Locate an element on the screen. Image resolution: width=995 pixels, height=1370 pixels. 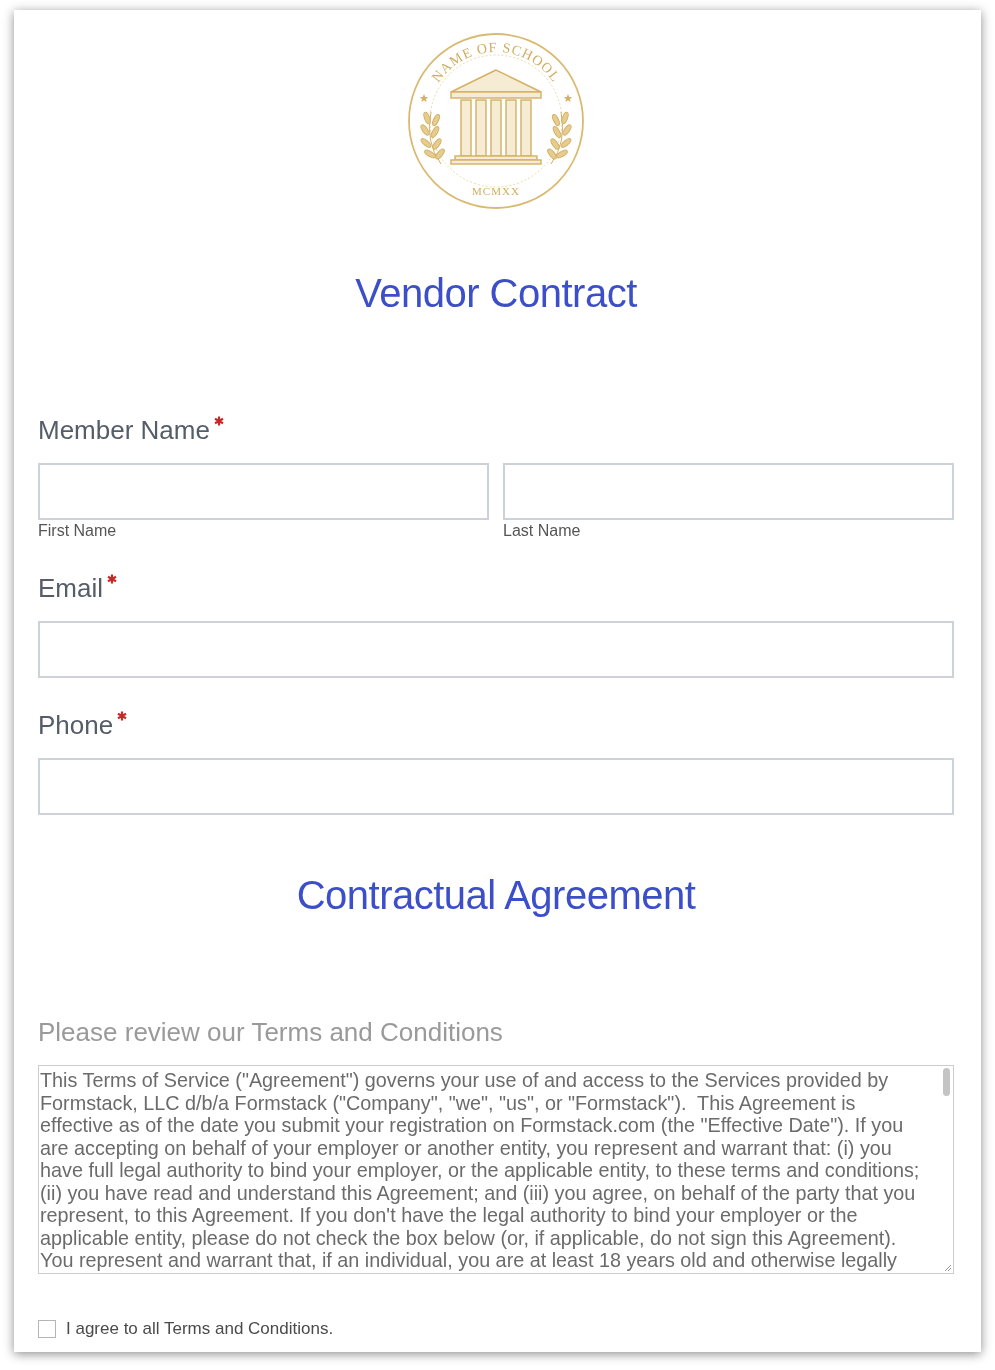
field-label: Please review our Terms and Conditions is located at coordinates (270, 1032).